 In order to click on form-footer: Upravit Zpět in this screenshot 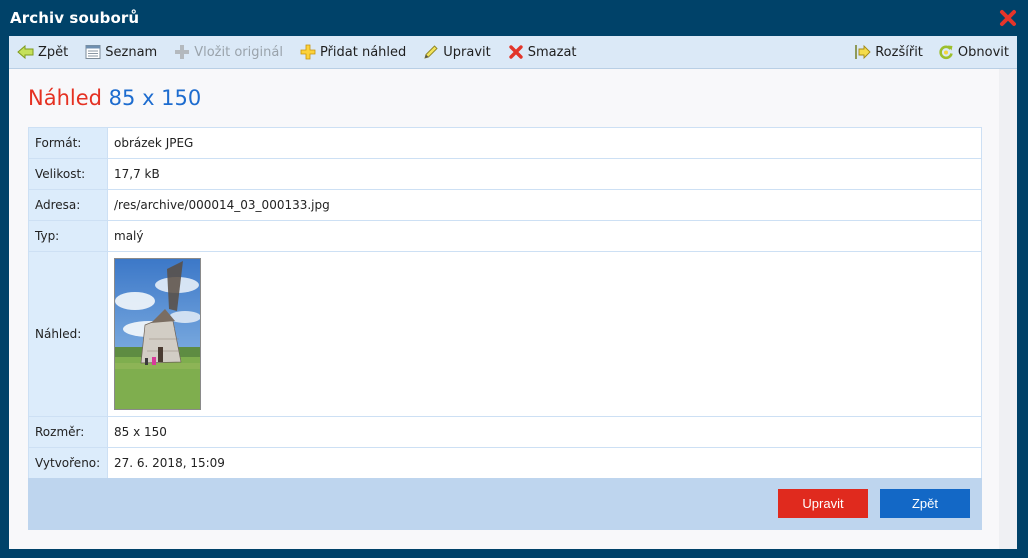, I will do `click(505, 504)`.